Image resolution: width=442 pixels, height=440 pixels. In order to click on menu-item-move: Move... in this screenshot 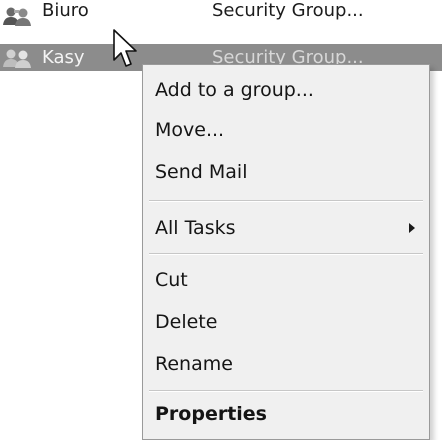, I will do `click(290, 130)`.